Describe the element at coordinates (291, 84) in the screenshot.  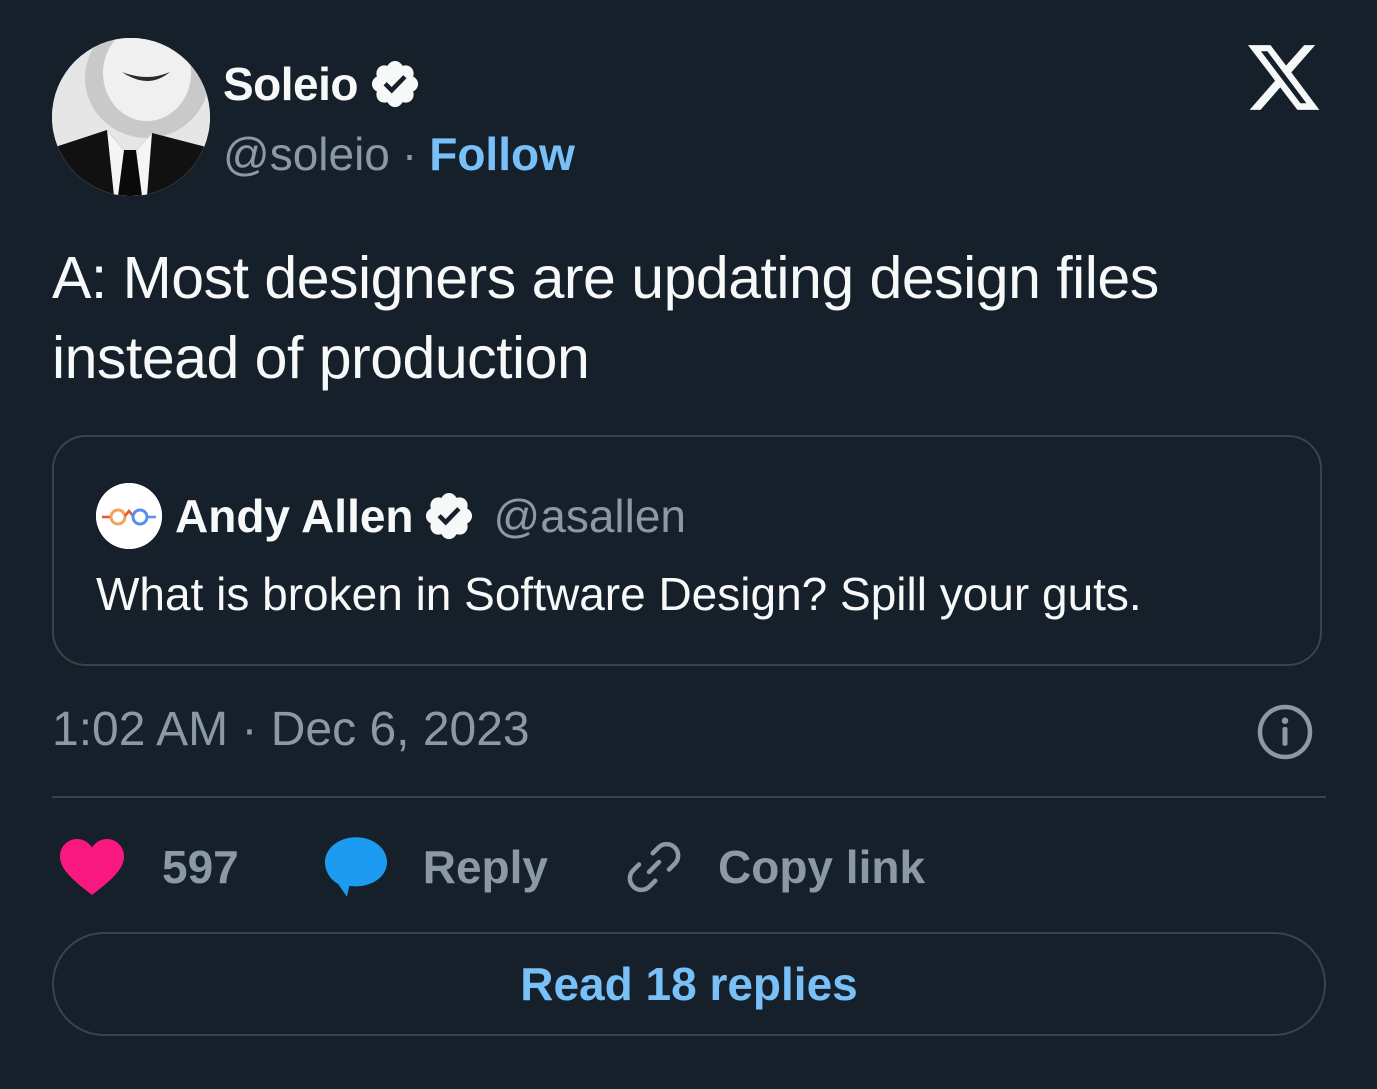
I see `author-display-name: Soleio` at that location.